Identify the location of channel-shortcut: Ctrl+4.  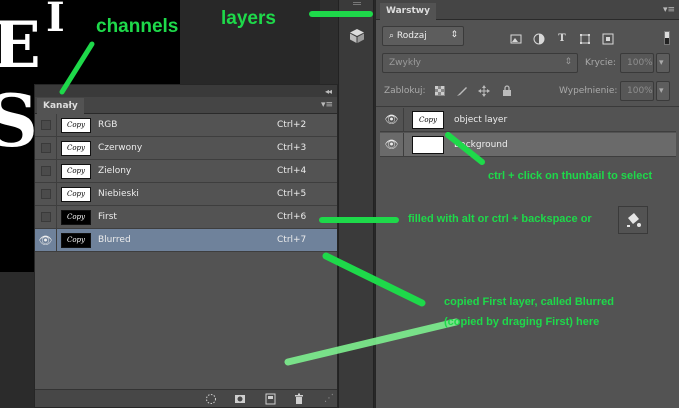
(292, 171).